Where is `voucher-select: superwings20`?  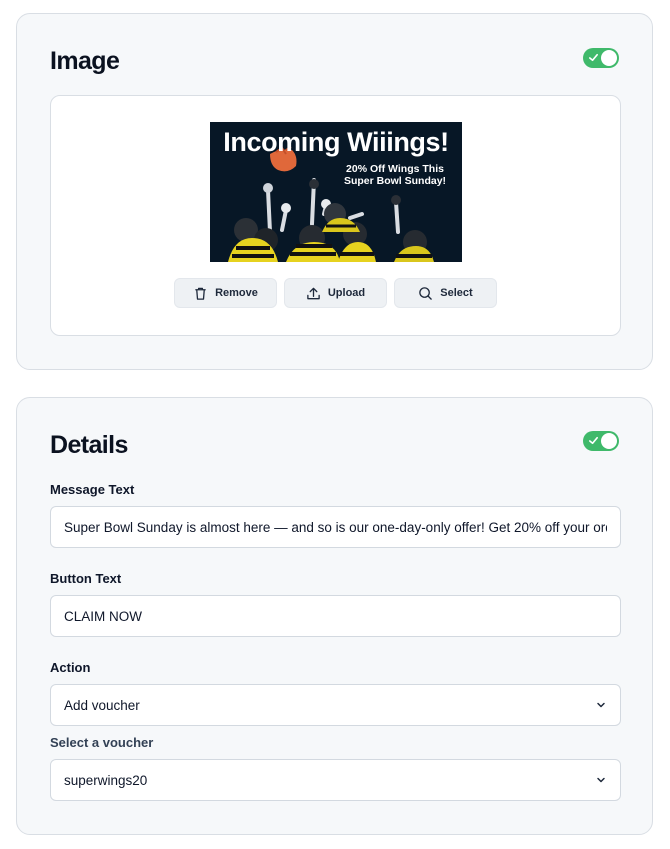 voucher-select: superwings20 is located at coordinates (335, 780).